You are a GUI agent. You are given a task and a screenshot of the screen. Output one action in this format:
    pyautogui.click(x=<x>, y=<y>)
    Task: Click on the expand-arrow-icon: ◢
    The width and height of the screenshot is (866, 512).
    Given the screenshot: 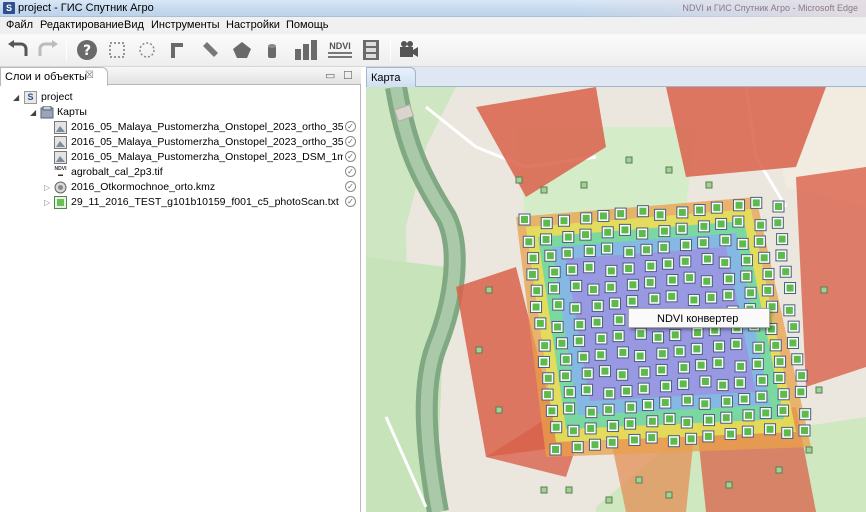 What is the action you would take?
    pyautogui.click(x=33, y=112)
    